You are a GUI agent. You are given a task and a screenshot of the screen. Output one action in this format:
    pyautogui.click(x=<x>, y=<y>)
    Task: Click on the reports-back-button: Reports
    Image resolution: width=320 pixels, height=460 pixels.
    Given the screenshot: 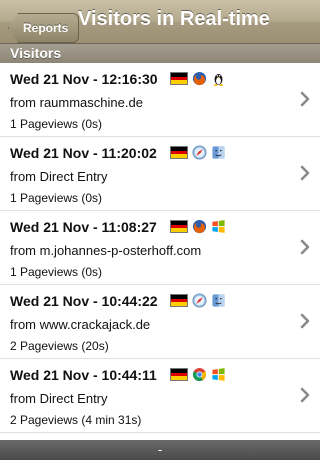 What is the action you would take?
    pyautogui.click(x=41, y=24)
    